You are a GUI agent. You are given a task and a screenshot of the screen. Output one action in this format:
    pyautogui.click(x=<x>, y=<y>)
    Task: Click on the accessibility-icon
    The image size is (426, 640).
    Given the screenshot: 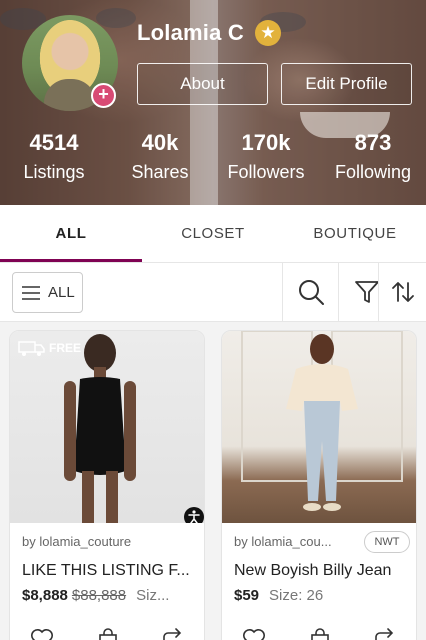 What is the action you would take?
    pyautogui.click(x=194, y=515)
    